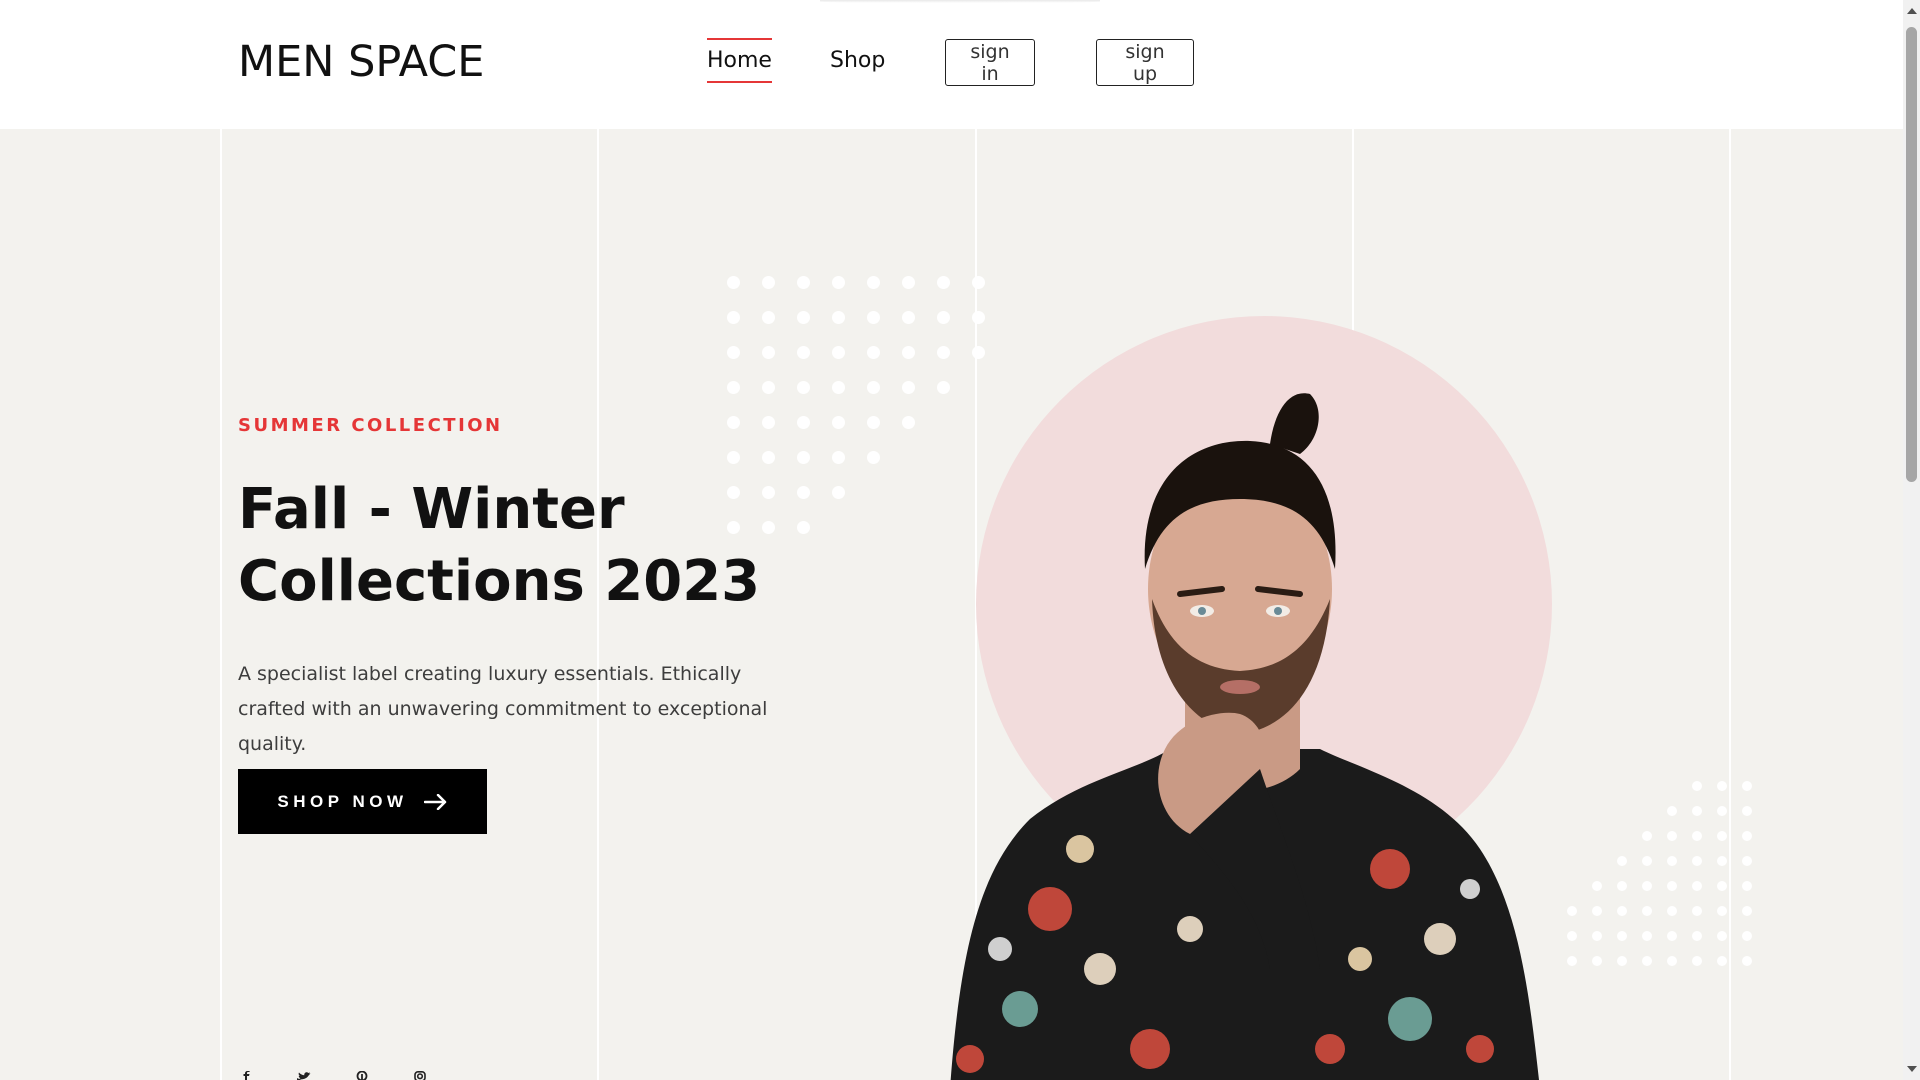 Image resolution: width=1920 pixels, height=1080 pixels. I want to click on hero-subtitle: SUMMER COLLECTION, so click(370, 425).